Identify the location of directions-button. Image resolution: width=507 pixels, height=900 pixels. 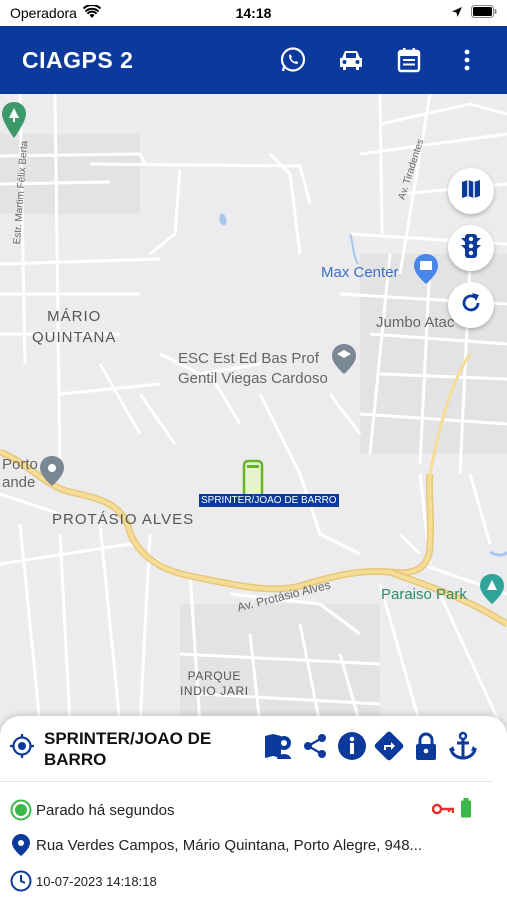
(389, 748).